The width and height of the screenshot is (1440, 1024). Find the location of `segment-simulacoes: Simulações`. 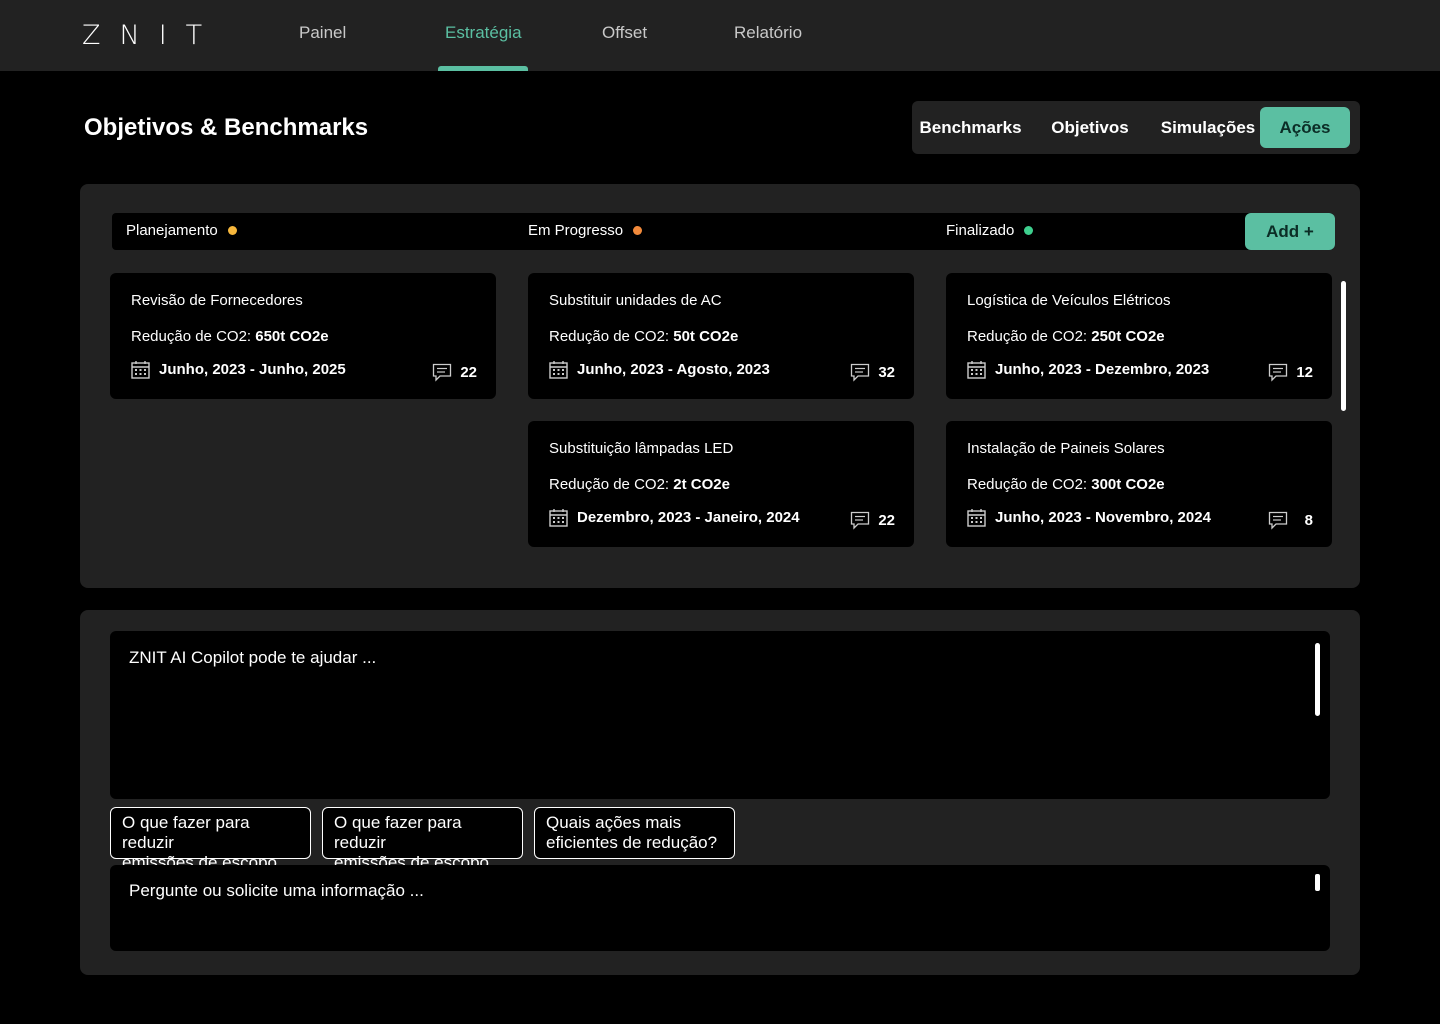

segment-simulacoes: Simulações is located at coordinates (1208, 127).